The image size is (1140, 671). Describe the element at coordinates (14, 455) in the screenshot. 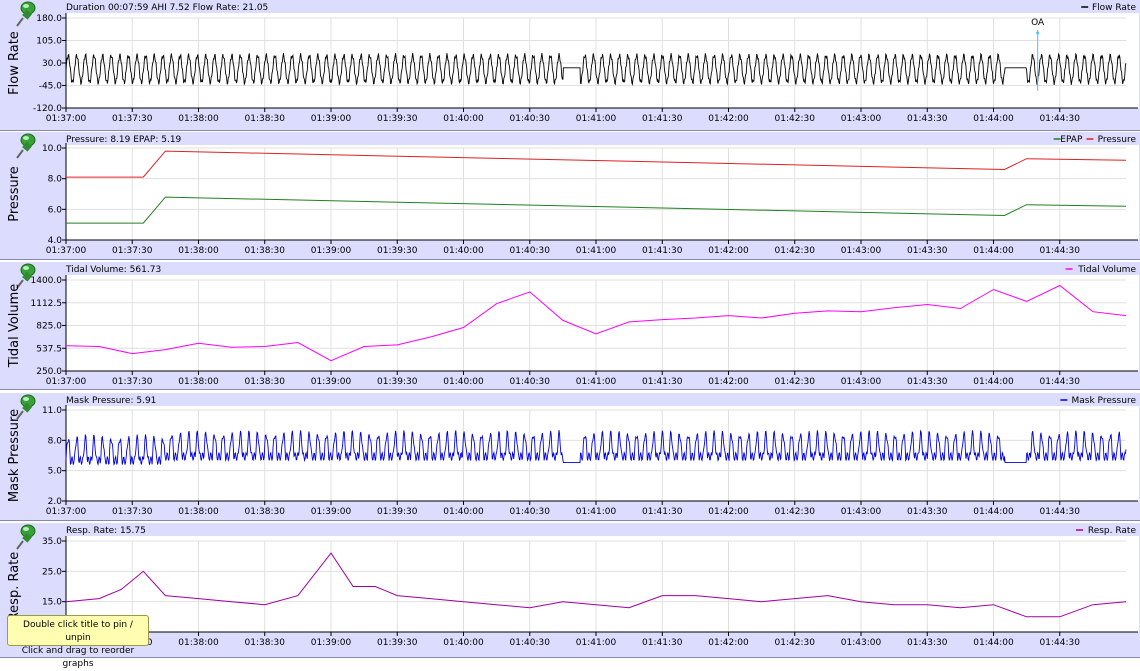

I see `mask-pressure-side-title: Mask Pressure` at that location.